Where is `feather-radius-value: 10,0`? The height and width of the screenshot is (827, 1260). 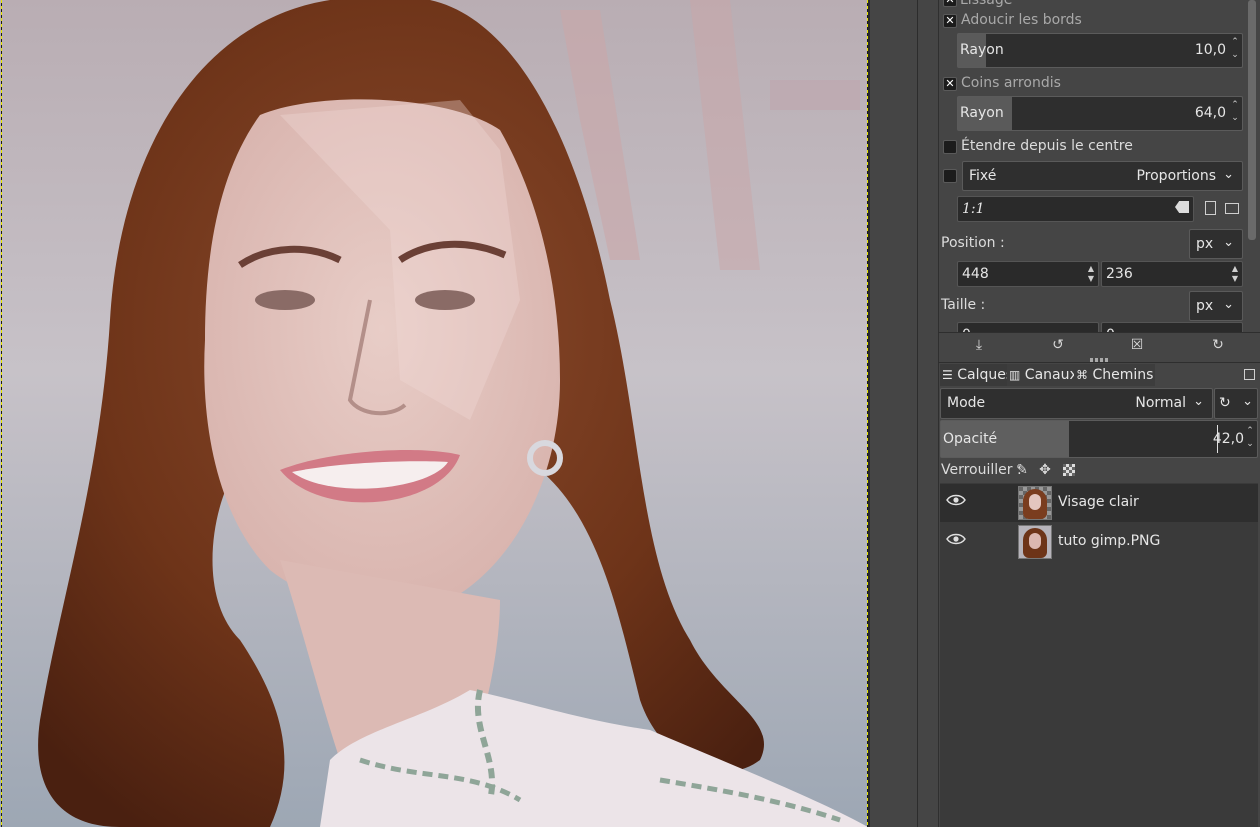
feather-radius-value: 10,0 is located at coordinates (1210, 50).